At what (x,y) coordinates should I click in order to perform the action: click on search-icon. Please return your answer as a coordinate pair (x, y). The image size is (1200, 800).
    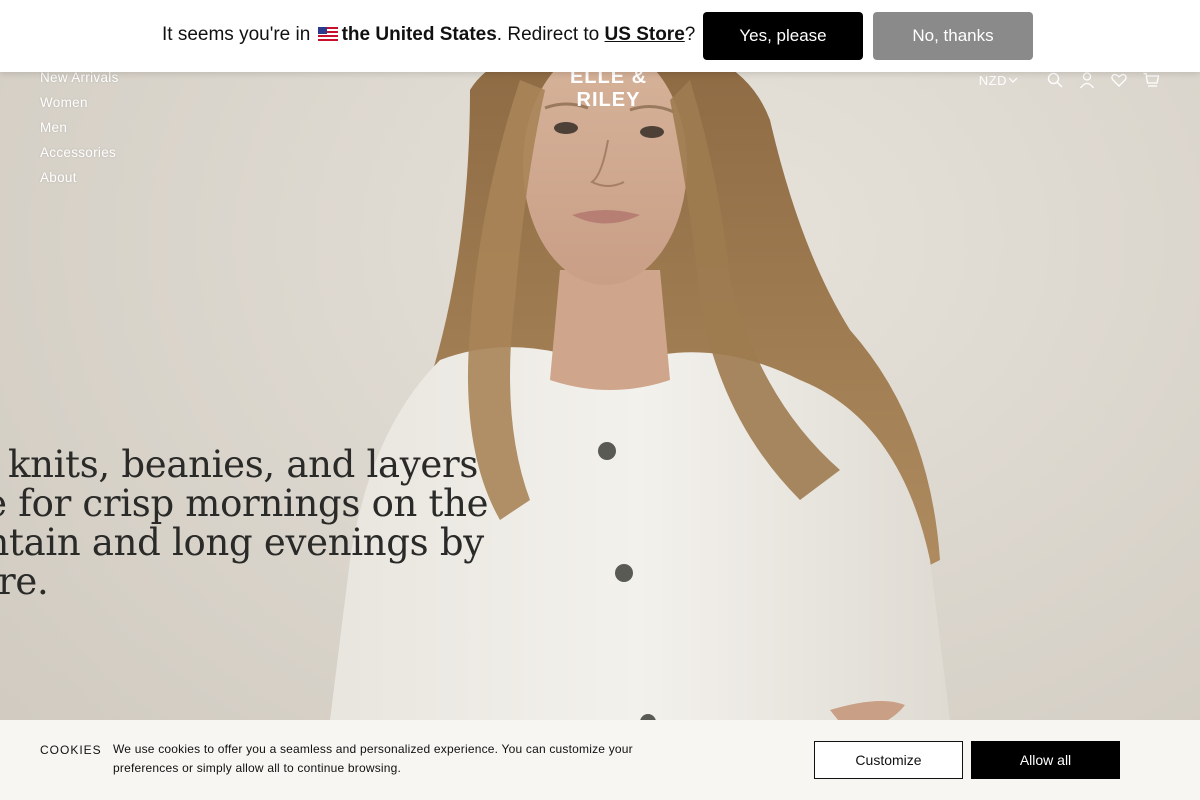
    Looking at the image, I should click on (1055, 80).